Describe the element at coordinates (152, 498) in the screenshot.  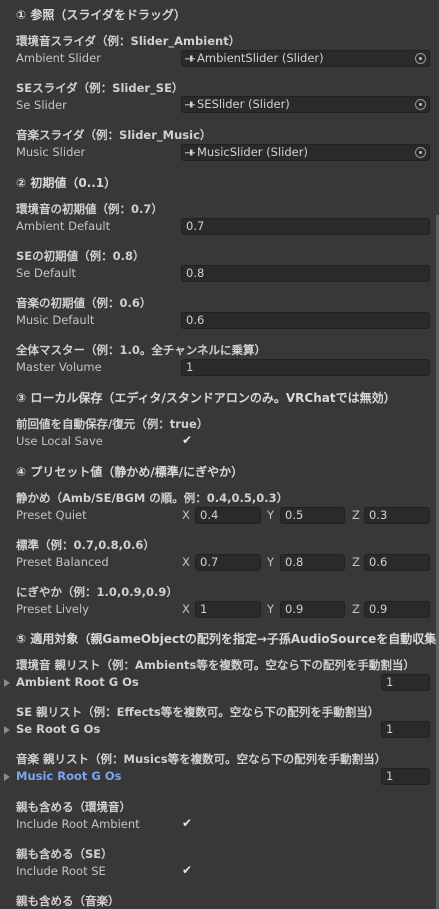
I see `preset-quiet-header: 静かめ（Amb/SE/BGM の順。例：0.4,0.5,0.3）` at that location.